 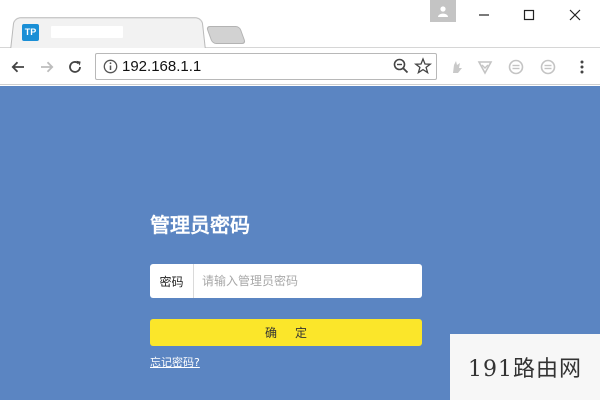 I want to click on tab-content: TP, so click(x=72, y=32).